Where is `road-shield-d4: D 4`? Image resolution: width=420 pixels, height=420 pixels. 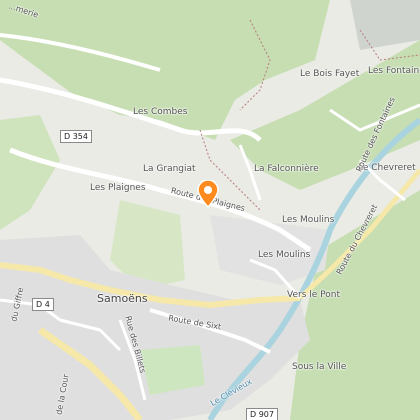 road-shield-d4: D 4 is located at coordinates (43, 304).